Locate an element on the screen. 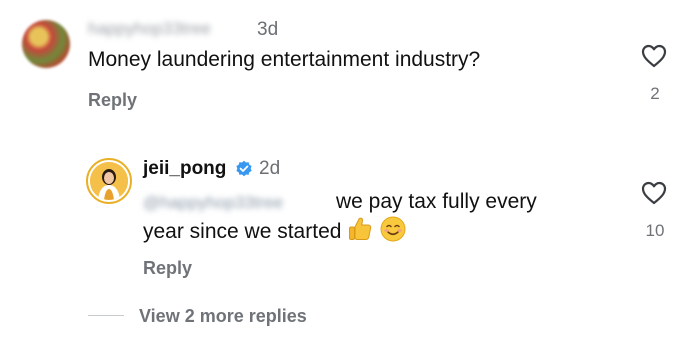  timestamp: 2d is located at coordinates (270, 168).